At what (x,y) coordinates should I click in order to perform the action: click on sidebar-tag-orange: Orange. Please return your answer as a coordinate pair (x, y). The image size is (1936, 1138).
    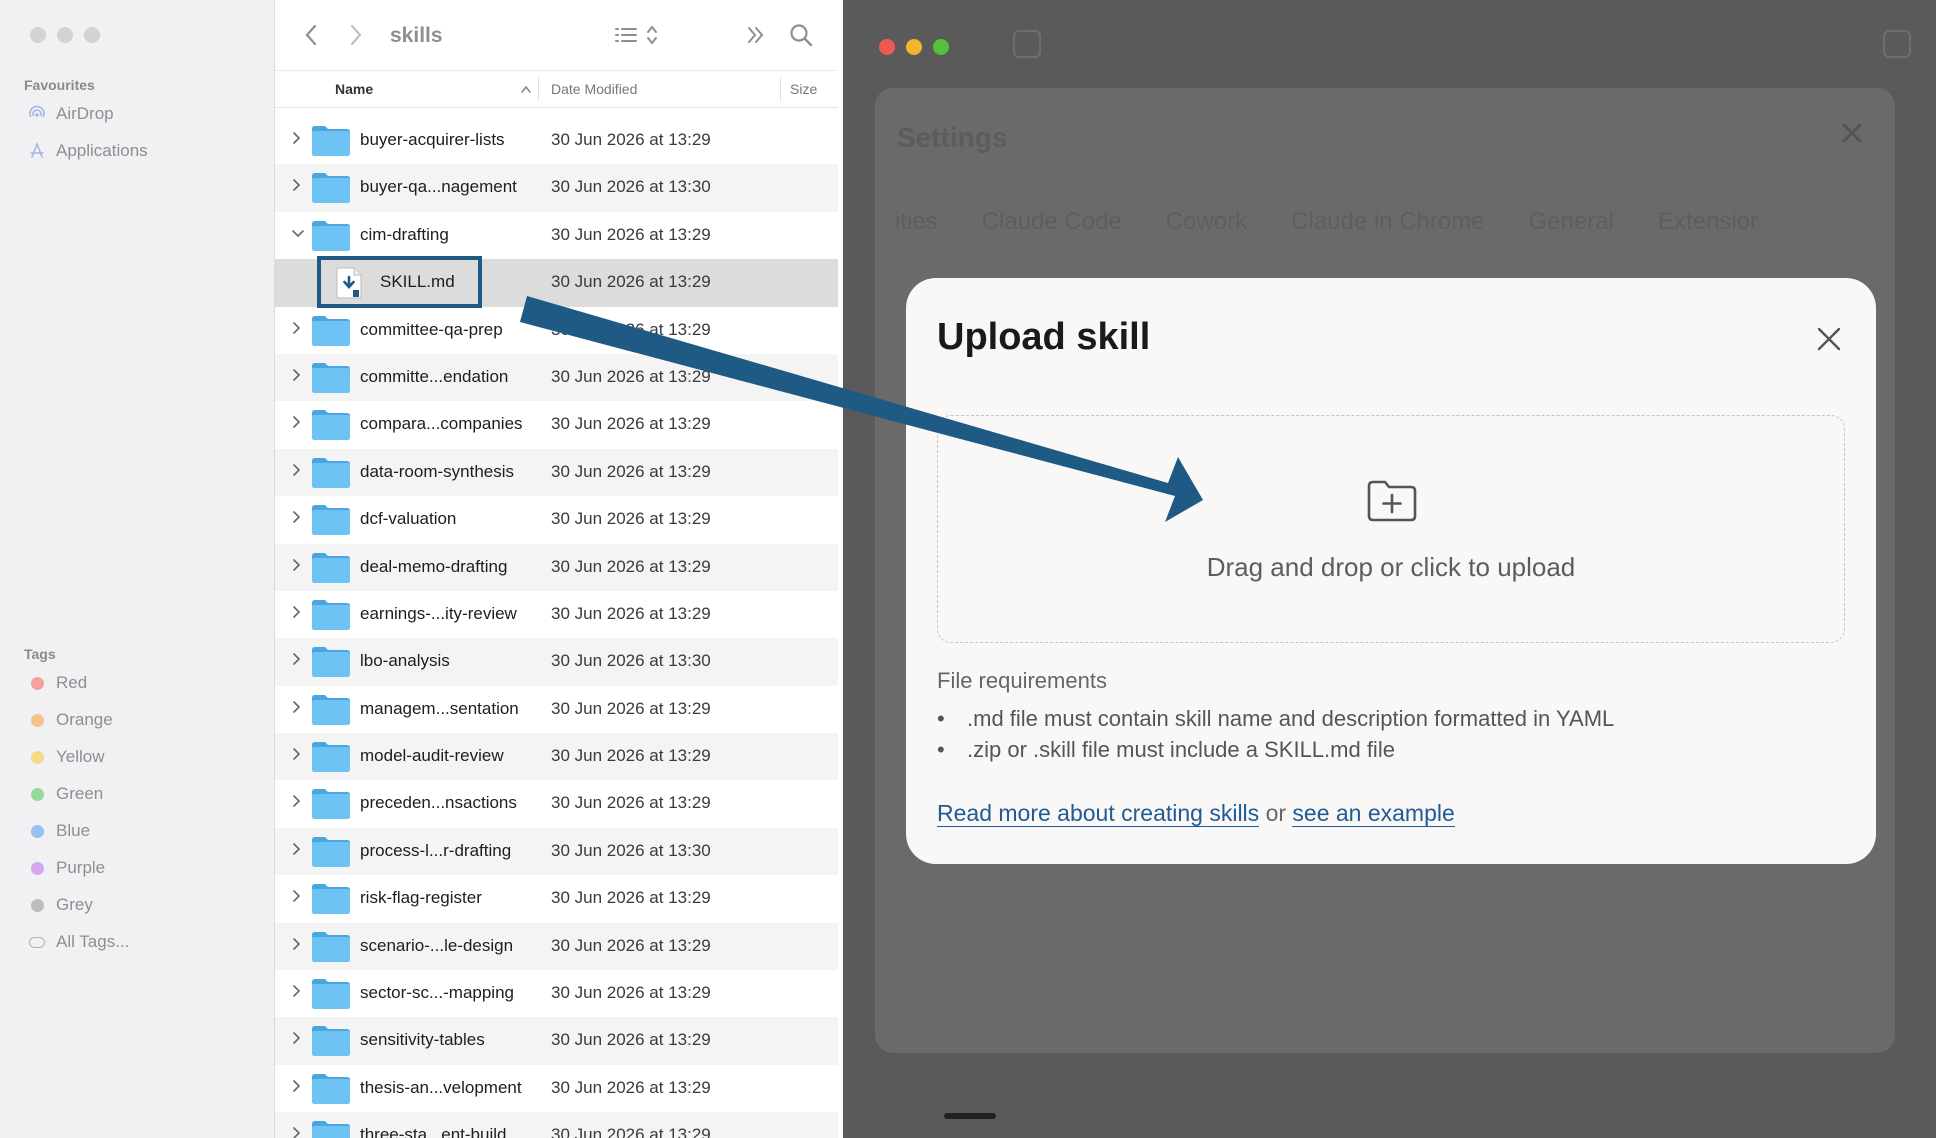
    Looking at the image, I should click on (70, 720).